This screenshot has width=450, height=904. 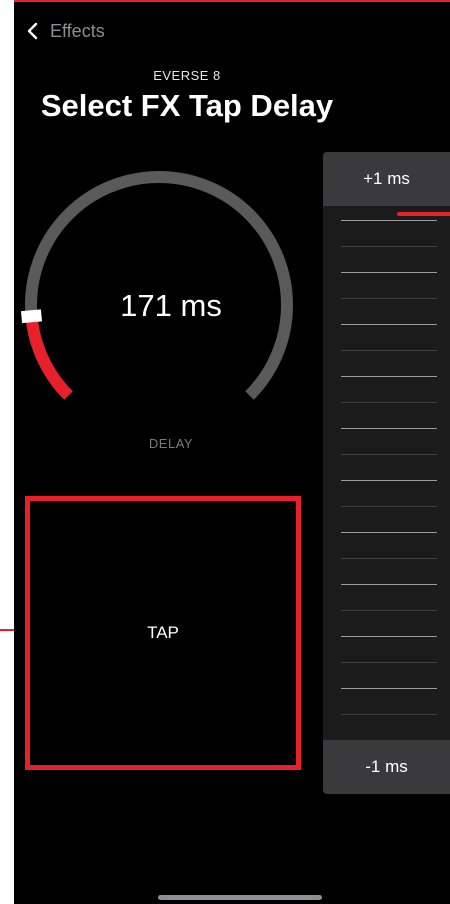 What do you see at coordinates (7, 630) in the screenshot?
I see `side-marker` at bounding box center [7, 630].